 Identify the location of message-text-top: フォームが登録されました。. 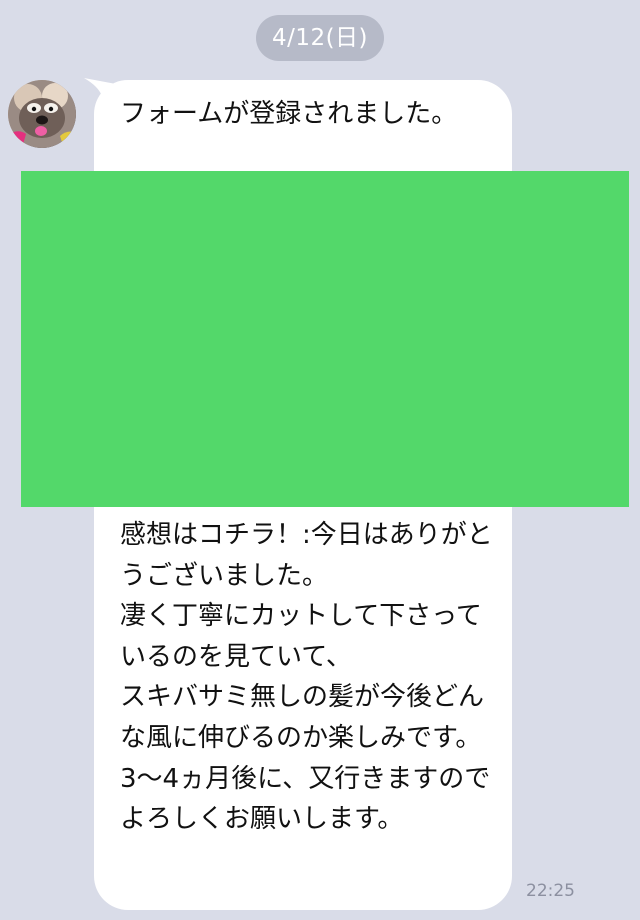
(289, 114).